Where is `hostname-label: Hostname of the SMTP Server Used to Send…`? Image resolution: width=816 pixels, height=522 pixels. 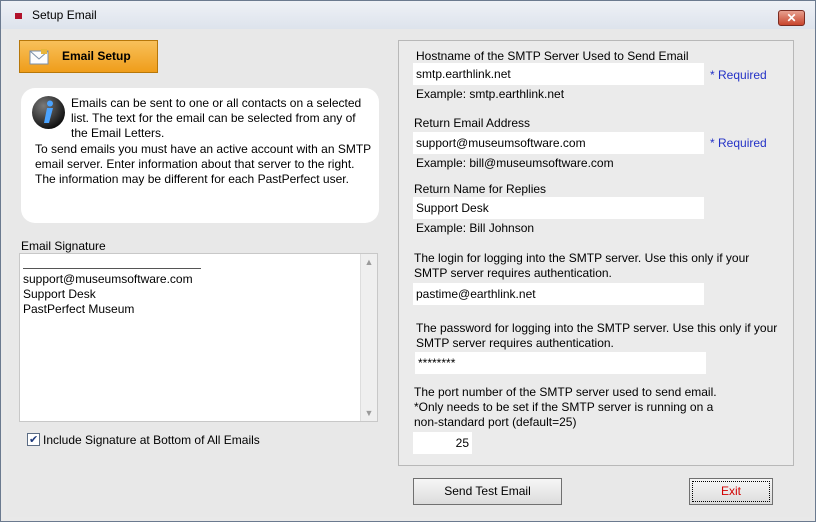
hostname-label: Hostname of the SMTP Server Used to Send… is located at coordinates (552, 56).